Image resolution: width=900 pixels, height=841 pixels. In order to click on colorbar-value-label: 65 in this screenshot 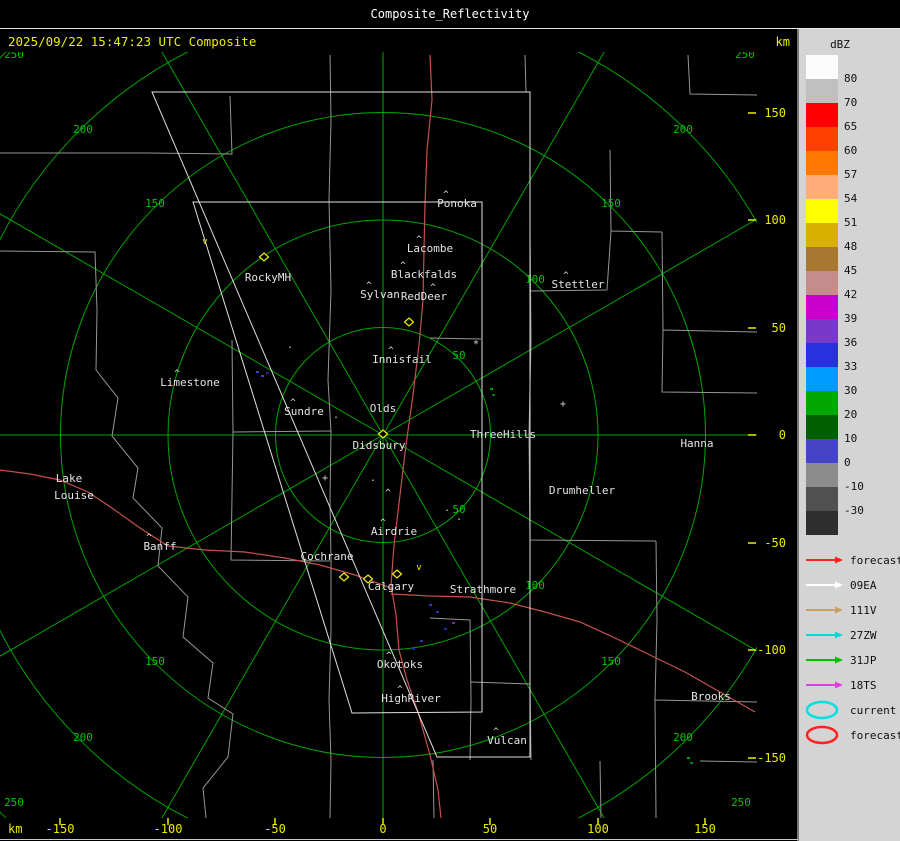, I will do `click(850, 126)`.